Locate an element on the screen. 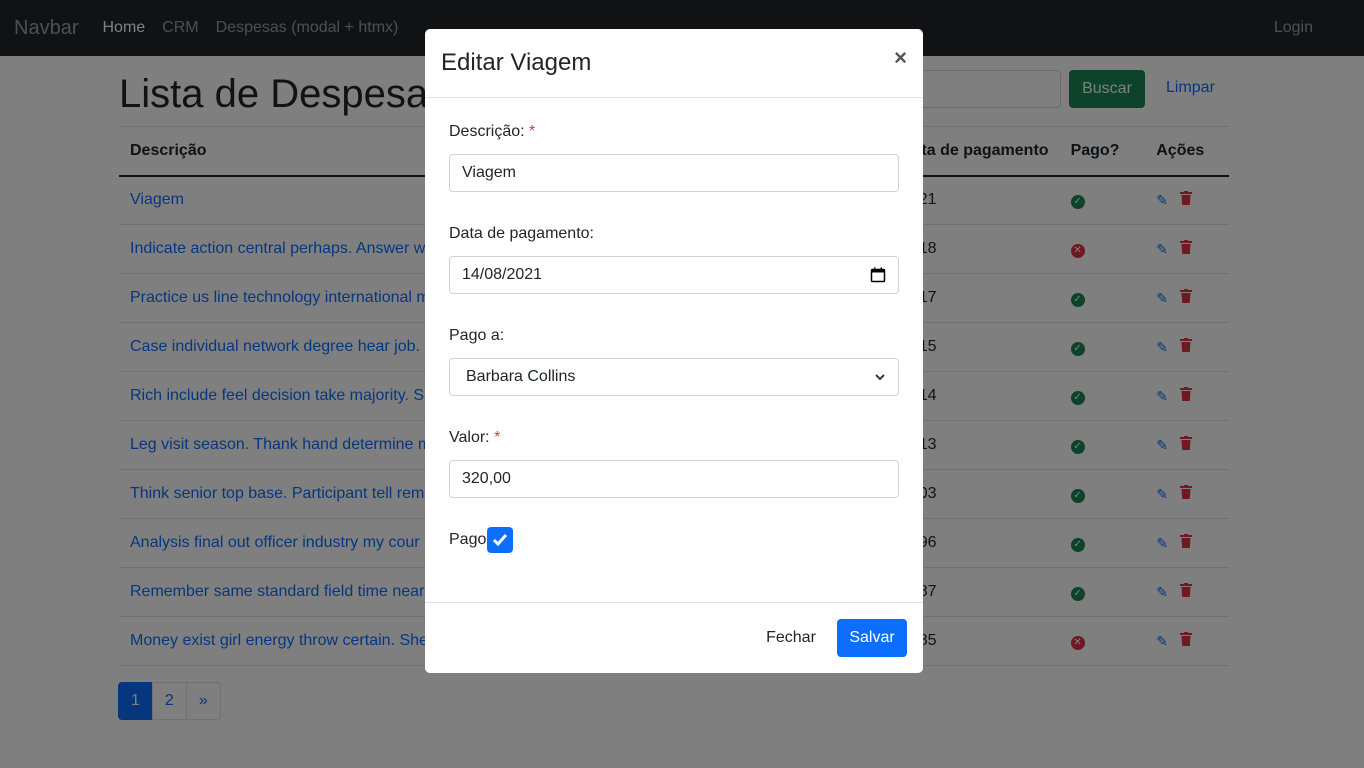 The width and height of the screenshot is (1364, 768). valor-input: 320,00 is located at coordinates (674, 479).